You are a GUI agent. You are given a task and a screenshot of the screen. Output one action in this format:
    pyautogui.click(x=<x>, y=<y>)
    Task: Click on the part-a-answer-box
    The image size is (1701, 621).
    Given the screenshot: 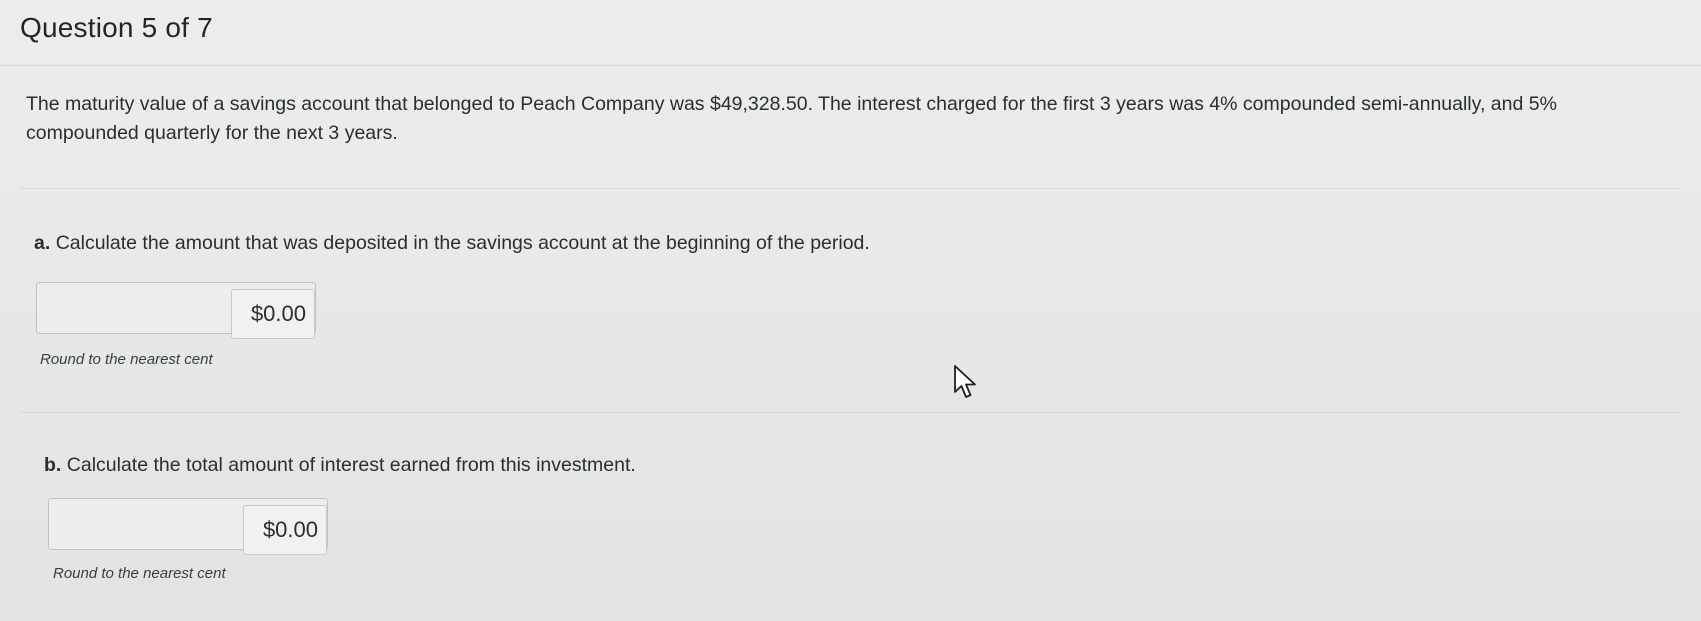 What is the action you would take?
    pyautogui.click(x=176, y=310)
    